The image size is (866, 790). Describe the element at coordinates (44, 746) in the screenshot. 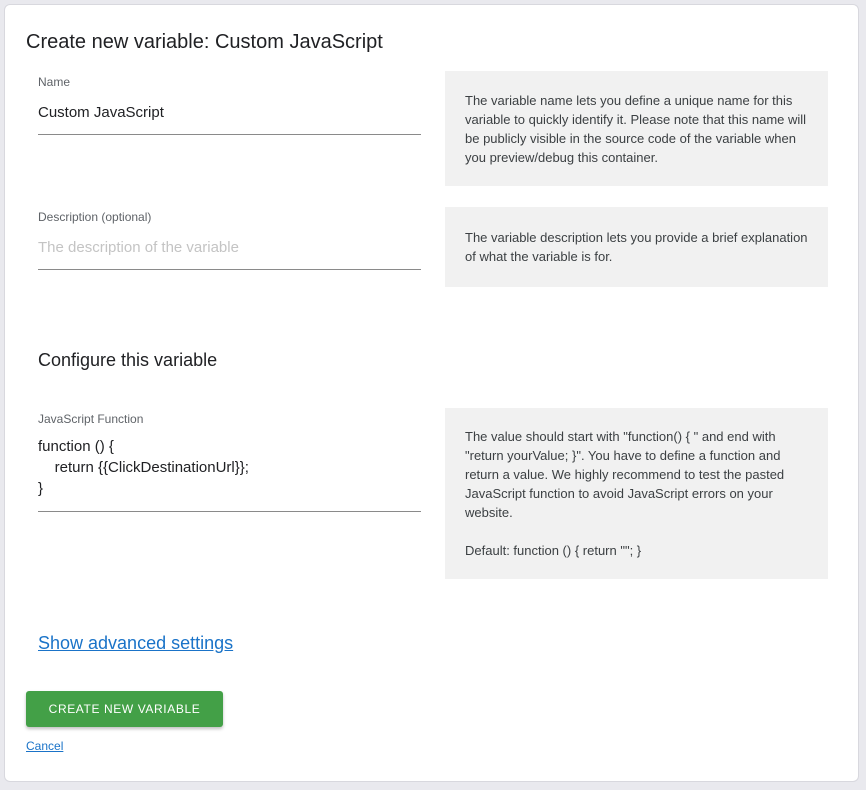

I see `cancel-link: Cancel` at that location.